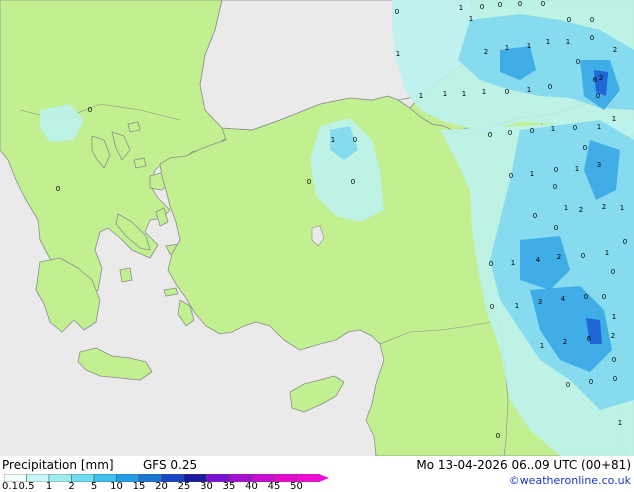  What do you see at coordinates (49, 486) in the screenshot?
I see `legend-tick: 1` at bounding box center [49, 486].